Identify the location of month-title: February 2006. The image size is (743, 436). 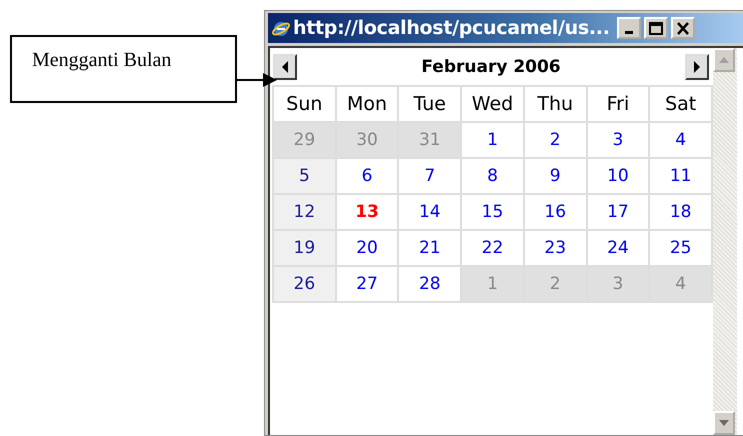
(491, 67).